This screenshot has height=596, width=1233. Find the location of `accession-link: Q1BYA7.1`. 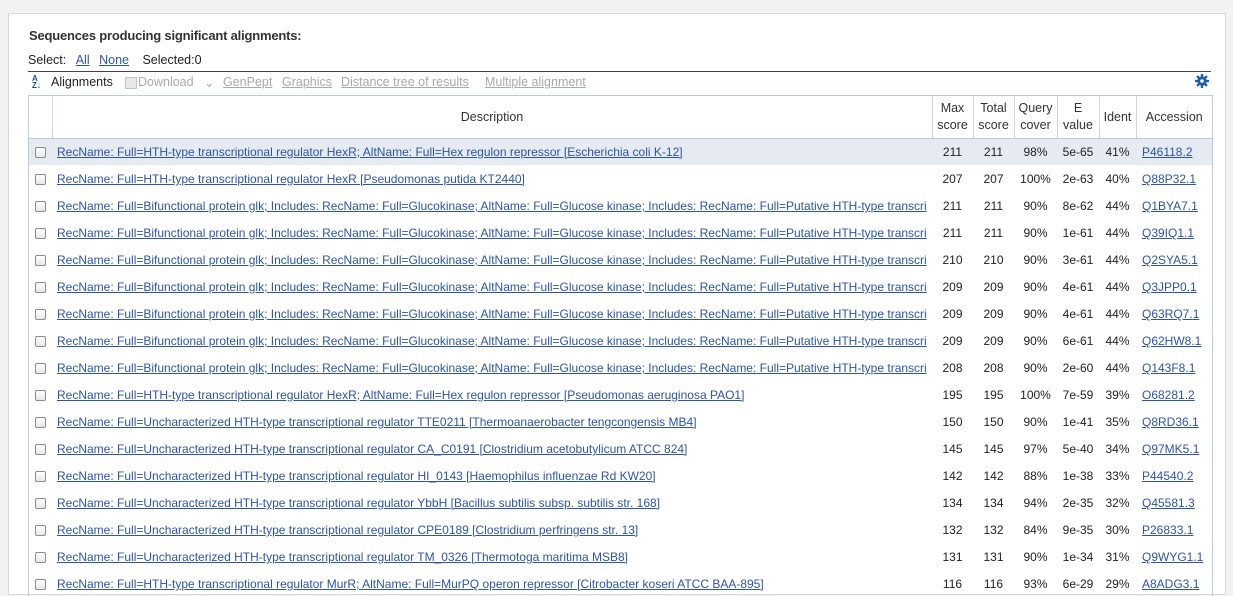

accession-link: Q1BYA7.1 is located at coordinates (1170, 206).